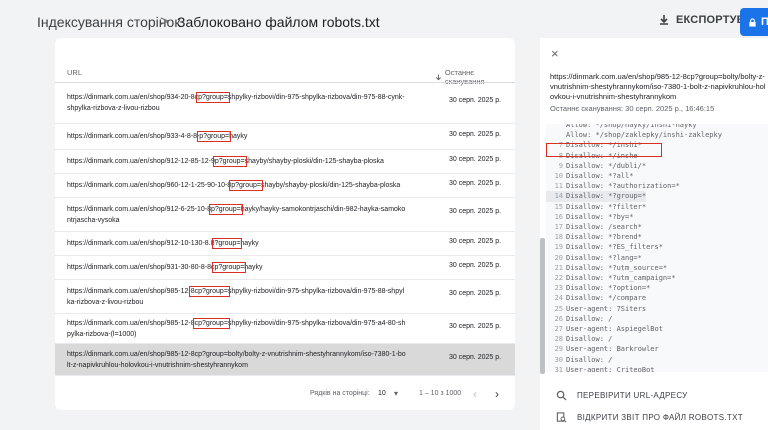 The width and height of the screenshot is (768, 430). I want to click on line-text: User-agent: Barkrowler, so click(612, 349).